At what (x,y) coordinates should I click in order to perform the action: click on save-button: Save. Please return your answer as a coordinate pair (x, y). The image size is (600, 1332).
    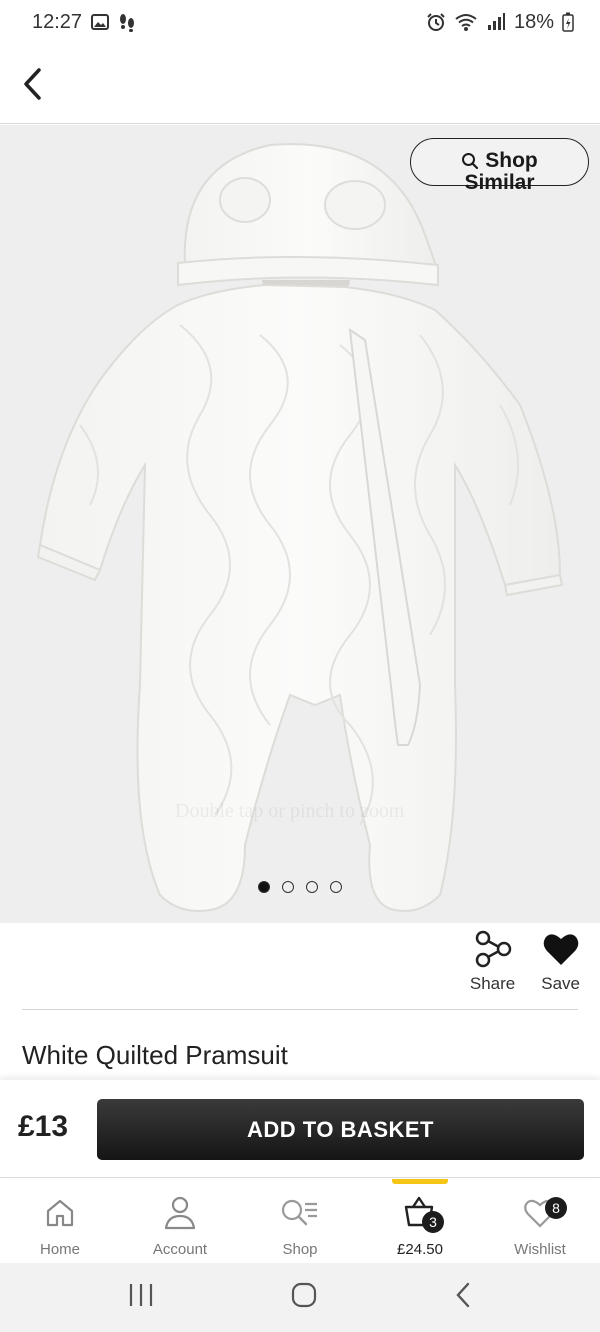
    Looking at the image, I should click on (560, 962).